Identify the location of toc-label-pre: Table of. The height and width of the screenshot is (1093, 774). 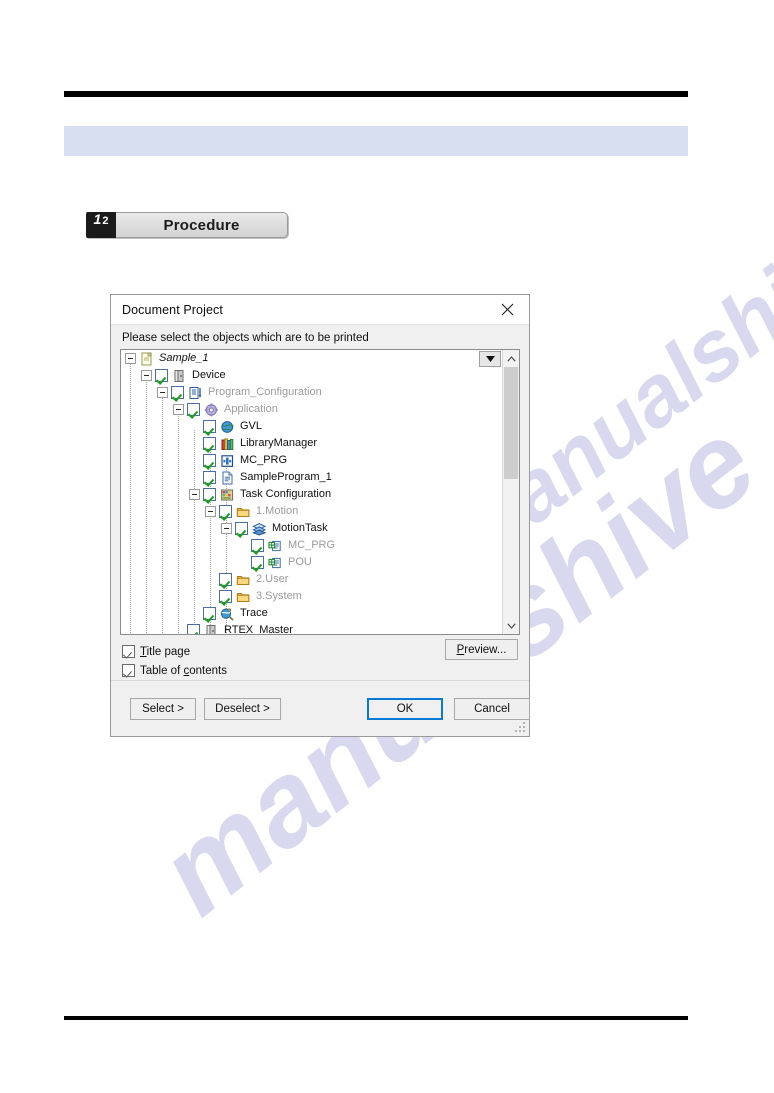
(162, 670).